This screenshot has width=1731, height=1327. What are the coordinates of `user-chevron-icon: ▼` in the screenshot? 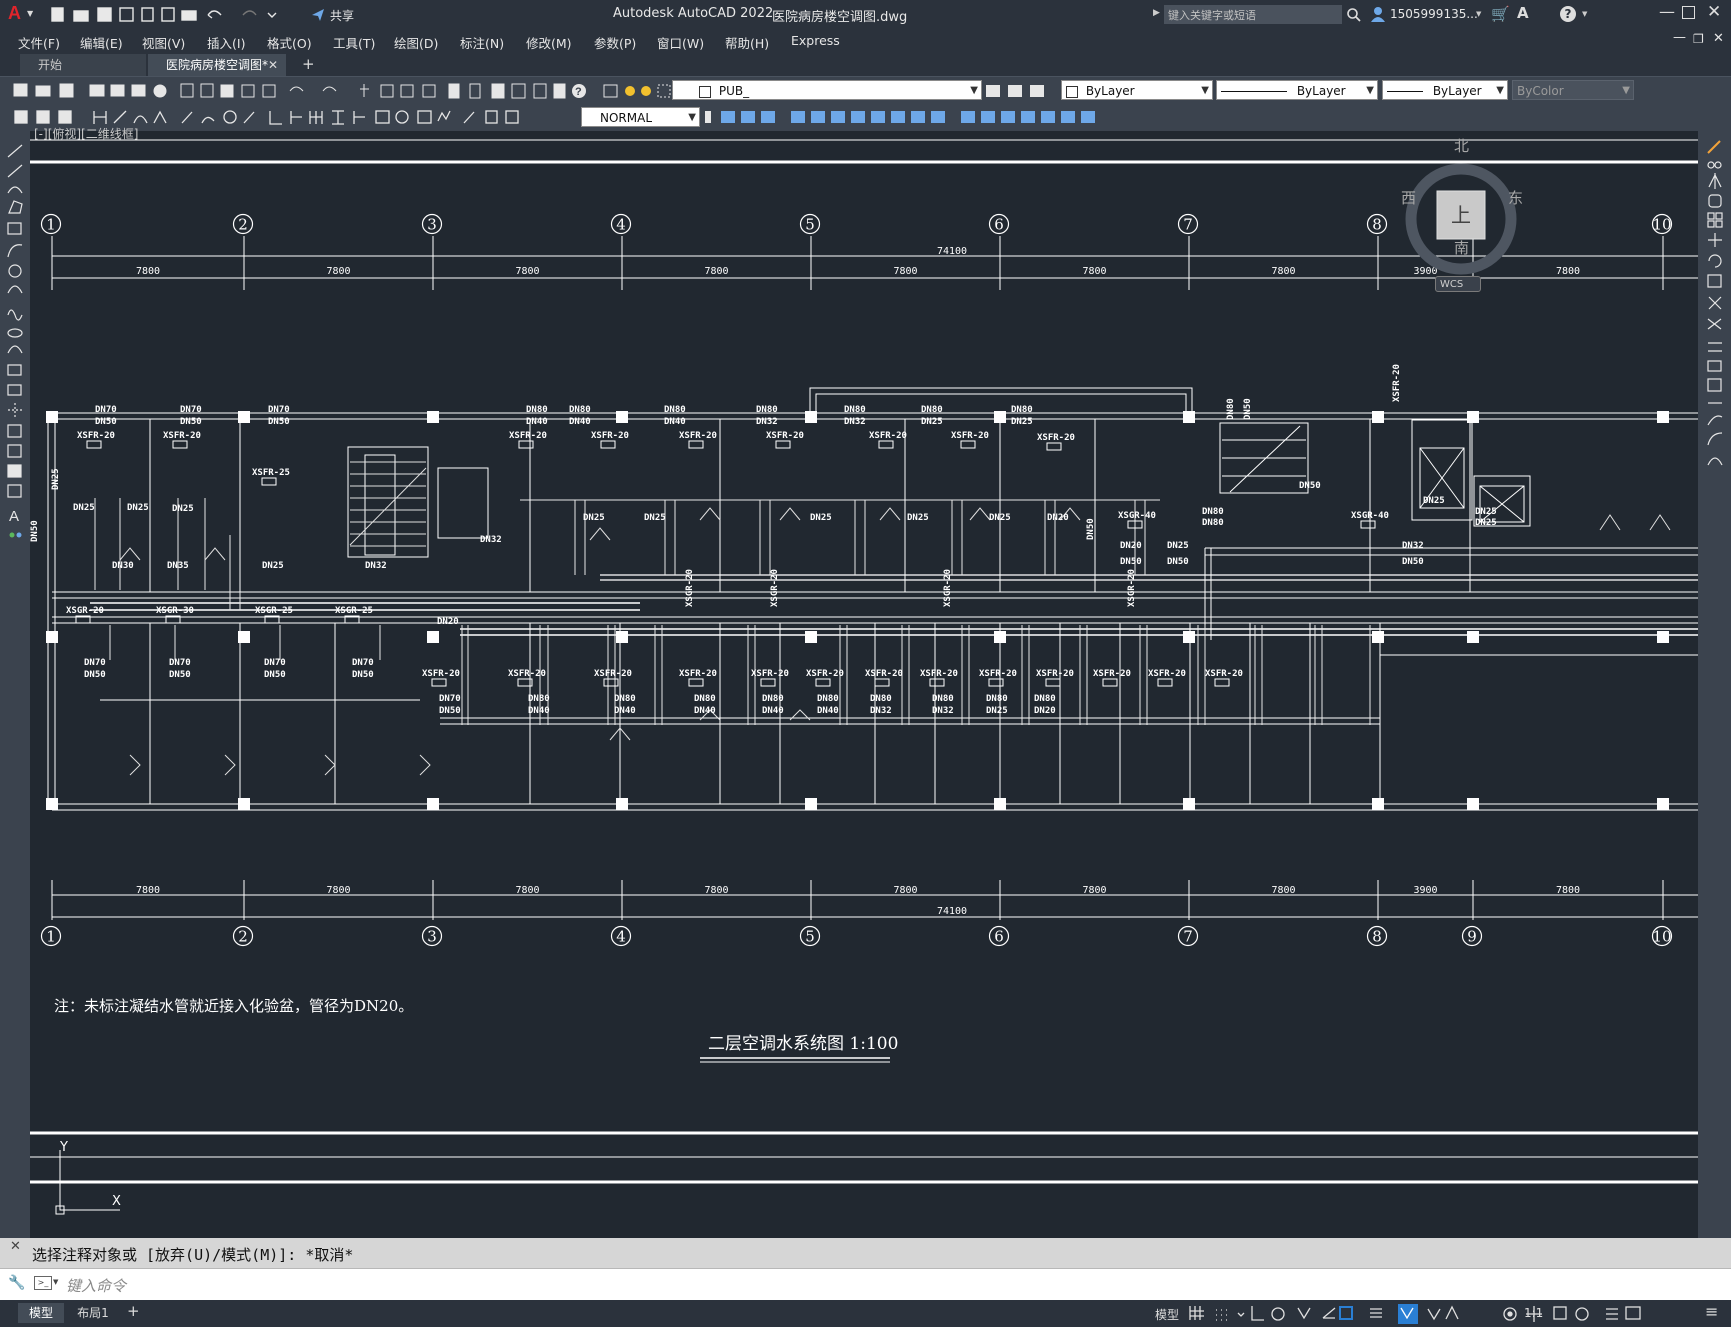 It's located at (1478, 14).